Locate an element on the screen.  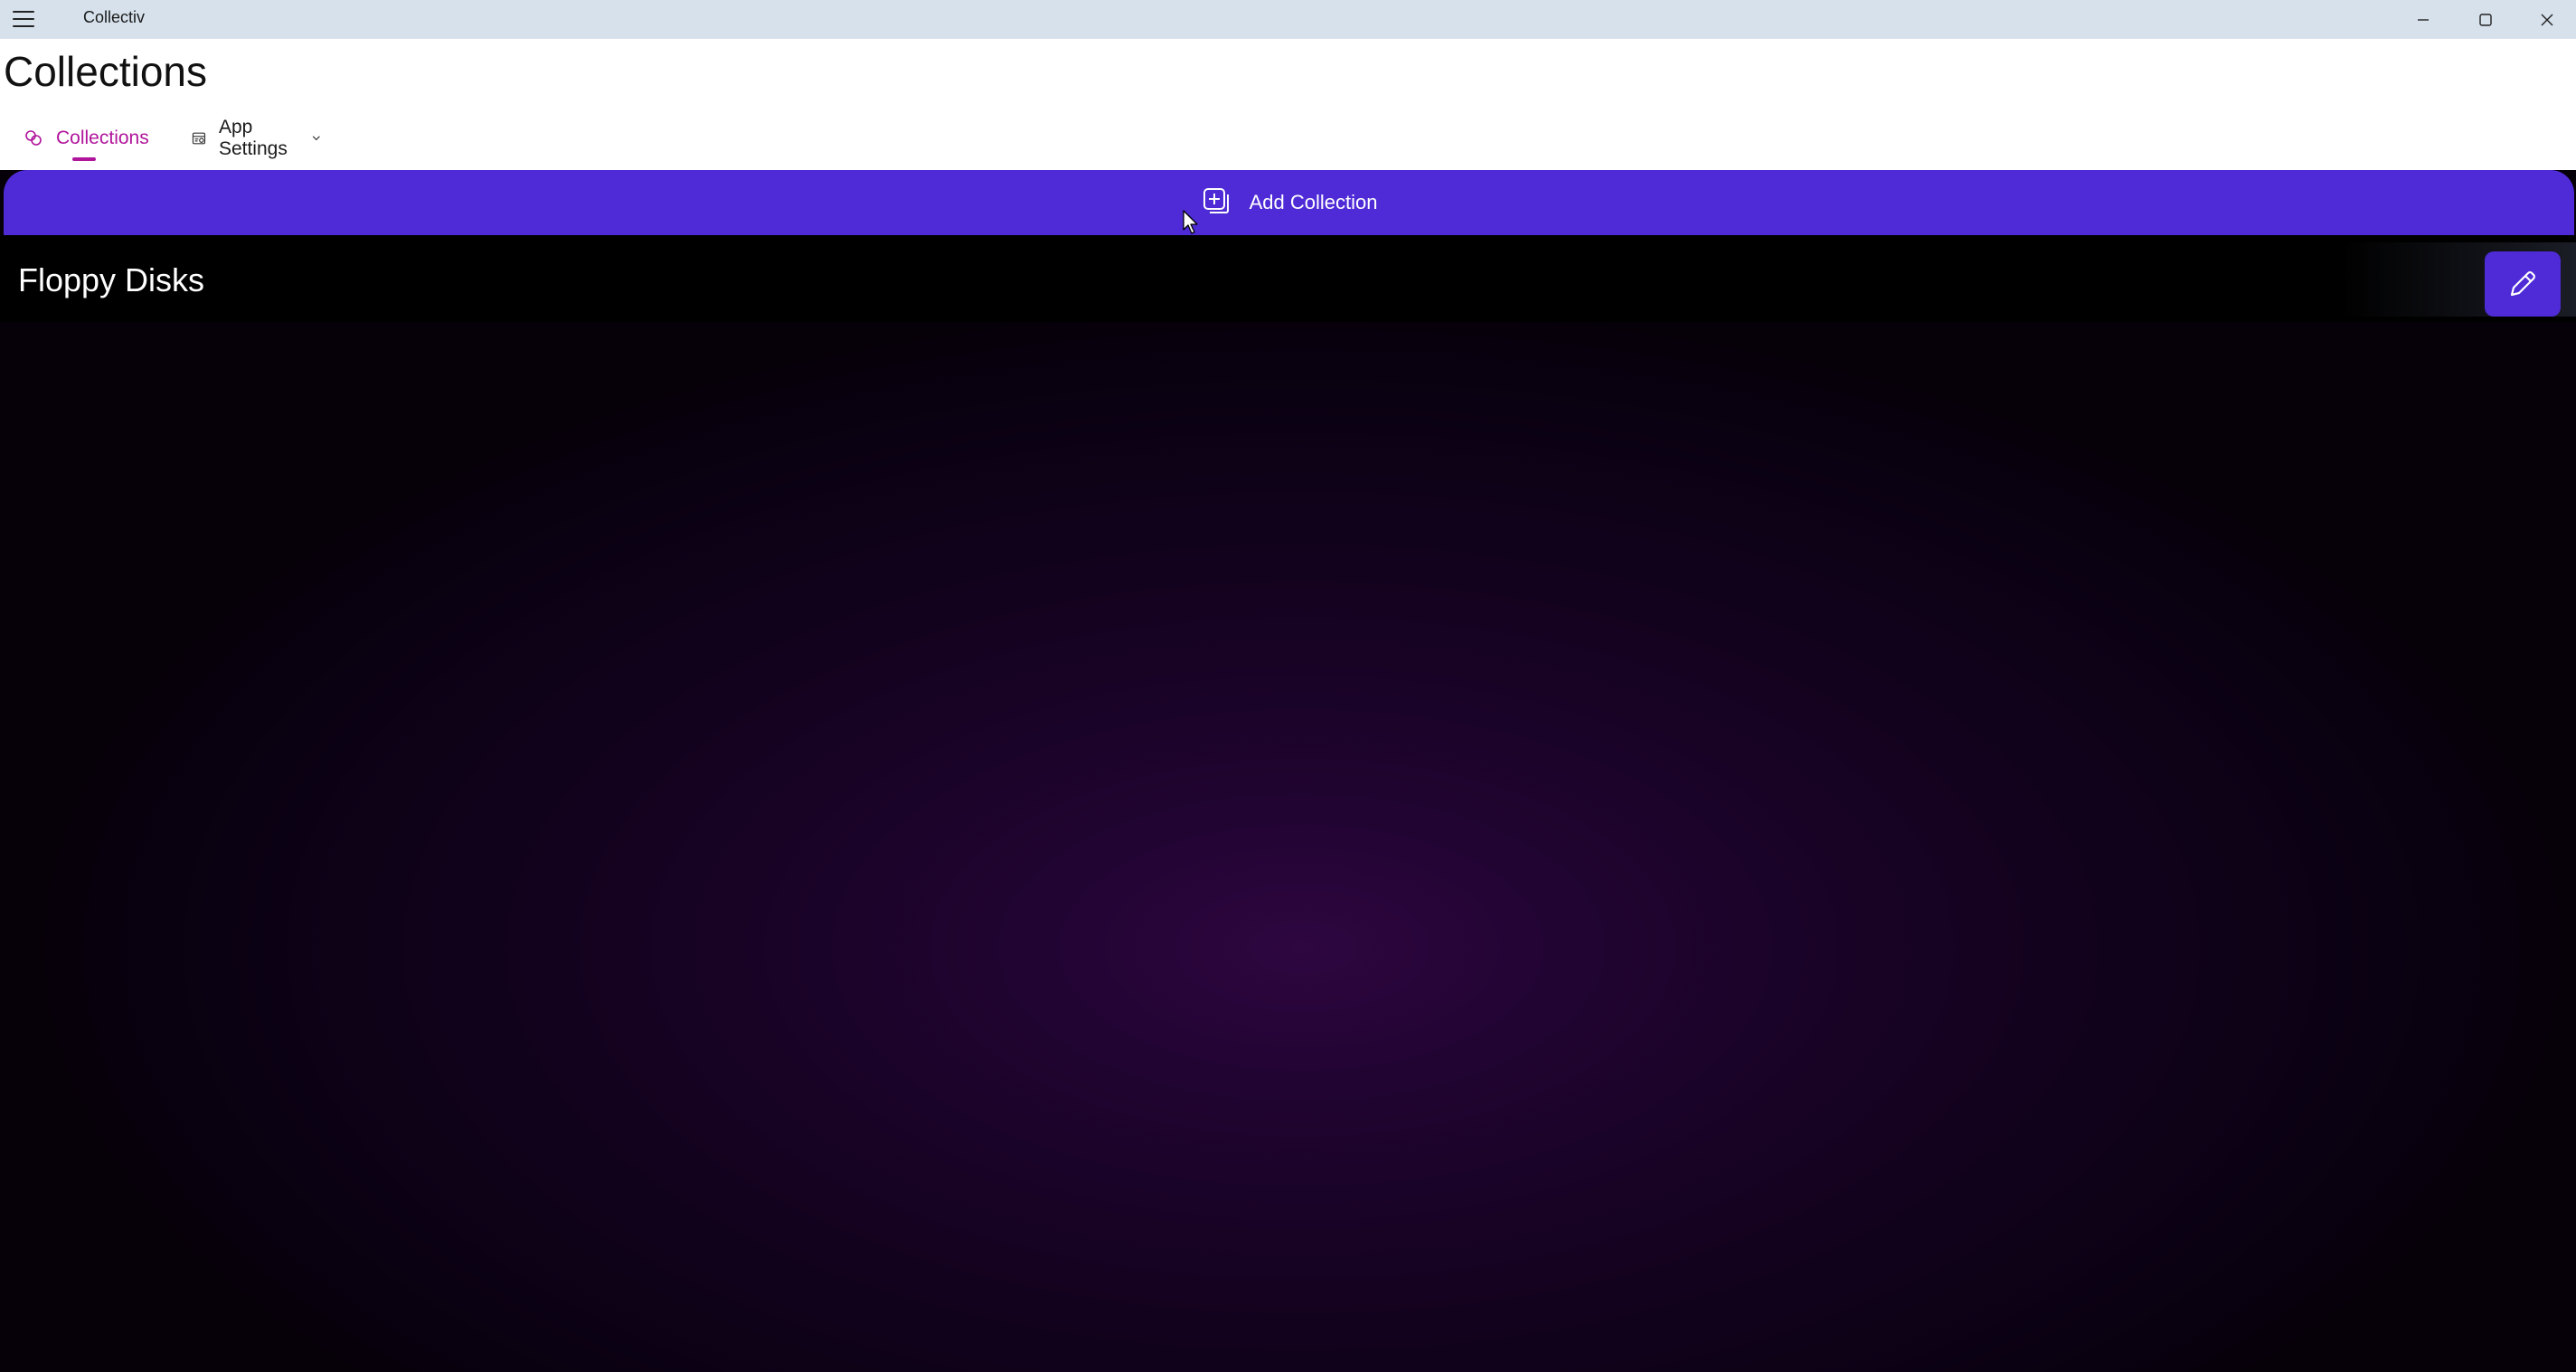
settings-icon is located at coordinates (199, 138).